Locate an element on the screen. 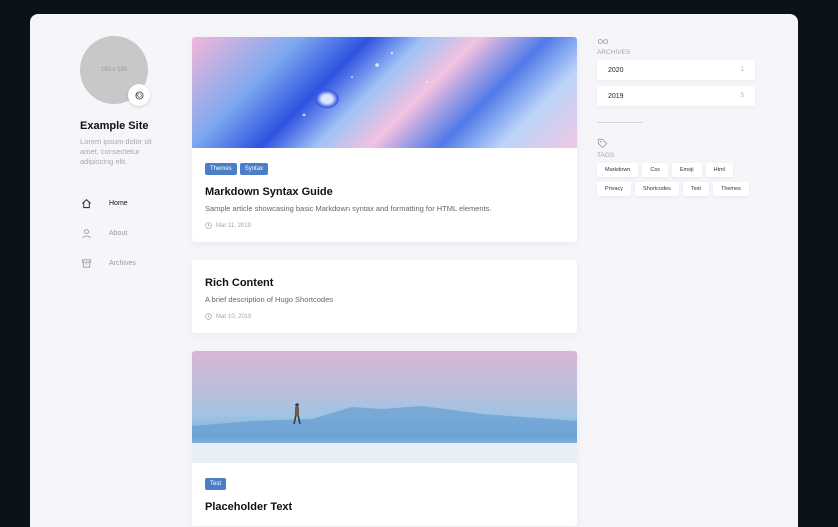 Image resolution: width=838 pixels, height=527 pixels. post-card-body: Test Placeholder Text is located at coordinates (384, 494).